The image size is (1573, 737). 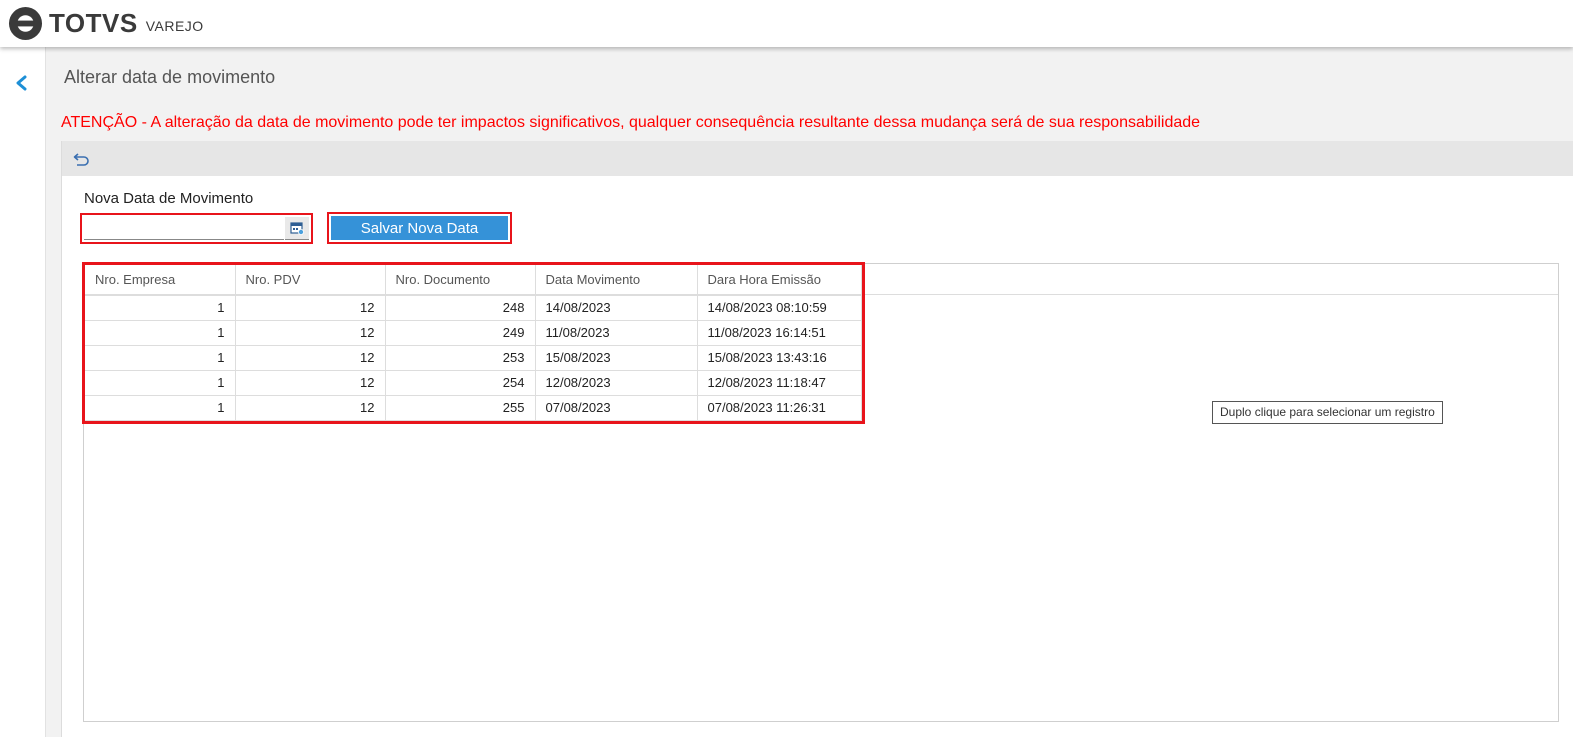 I want to click on save-new-date-button: Salvar Nova Data, so click(x=419, y=228).